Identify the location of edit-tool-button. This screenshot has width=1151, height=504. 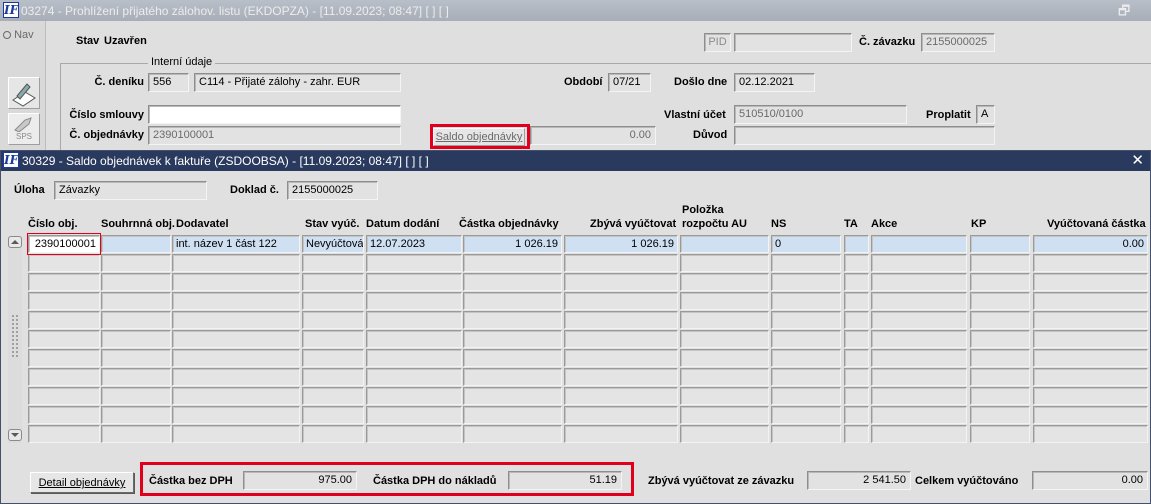
(24, 93).